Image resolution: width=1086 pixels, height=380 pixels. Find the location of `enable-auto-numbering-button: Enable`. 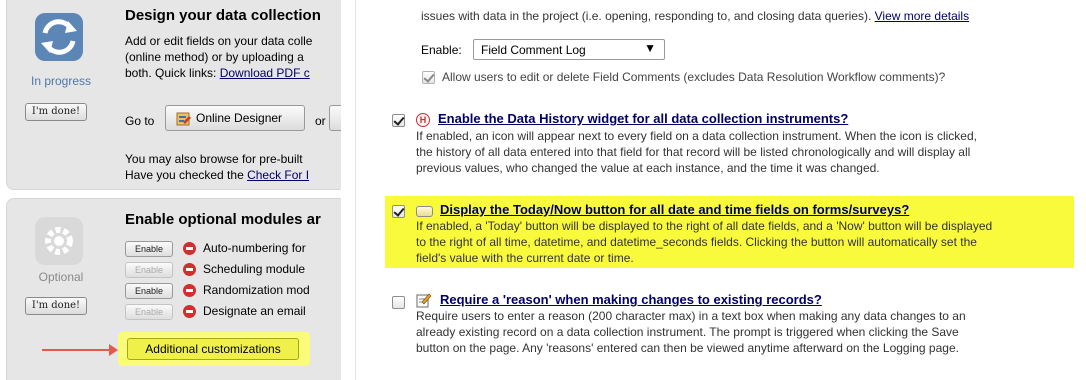

enable-auto-numbering-button: Enable is located at coordinates (149, 249).